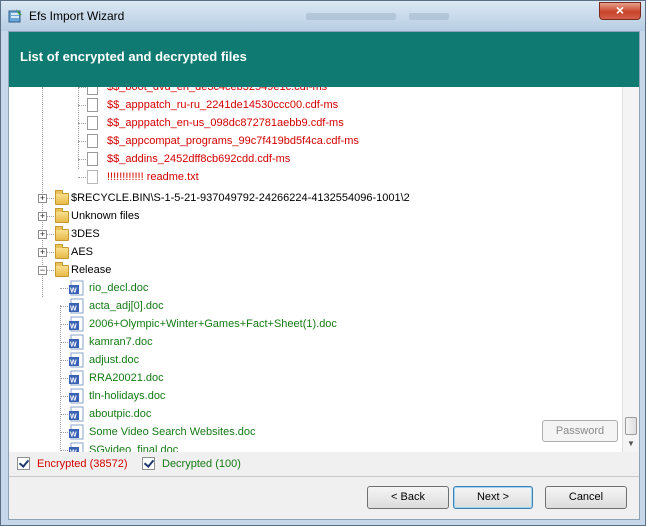 The height and width of the screenshot is (526, 646). Describe the element at coordinates (105, 216) in the screenshot. I see `folder-label: Unknown files` at that location.